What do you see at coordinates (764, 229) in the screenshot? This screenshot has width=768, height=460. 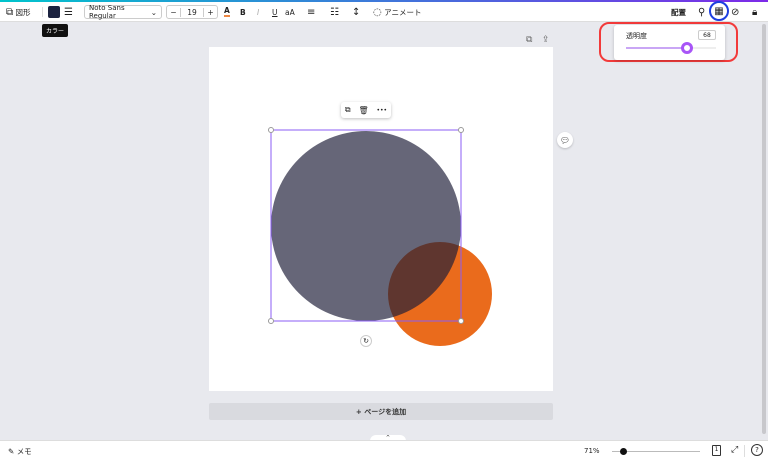 I see `scrollbar` at bounding box center [764, 229].